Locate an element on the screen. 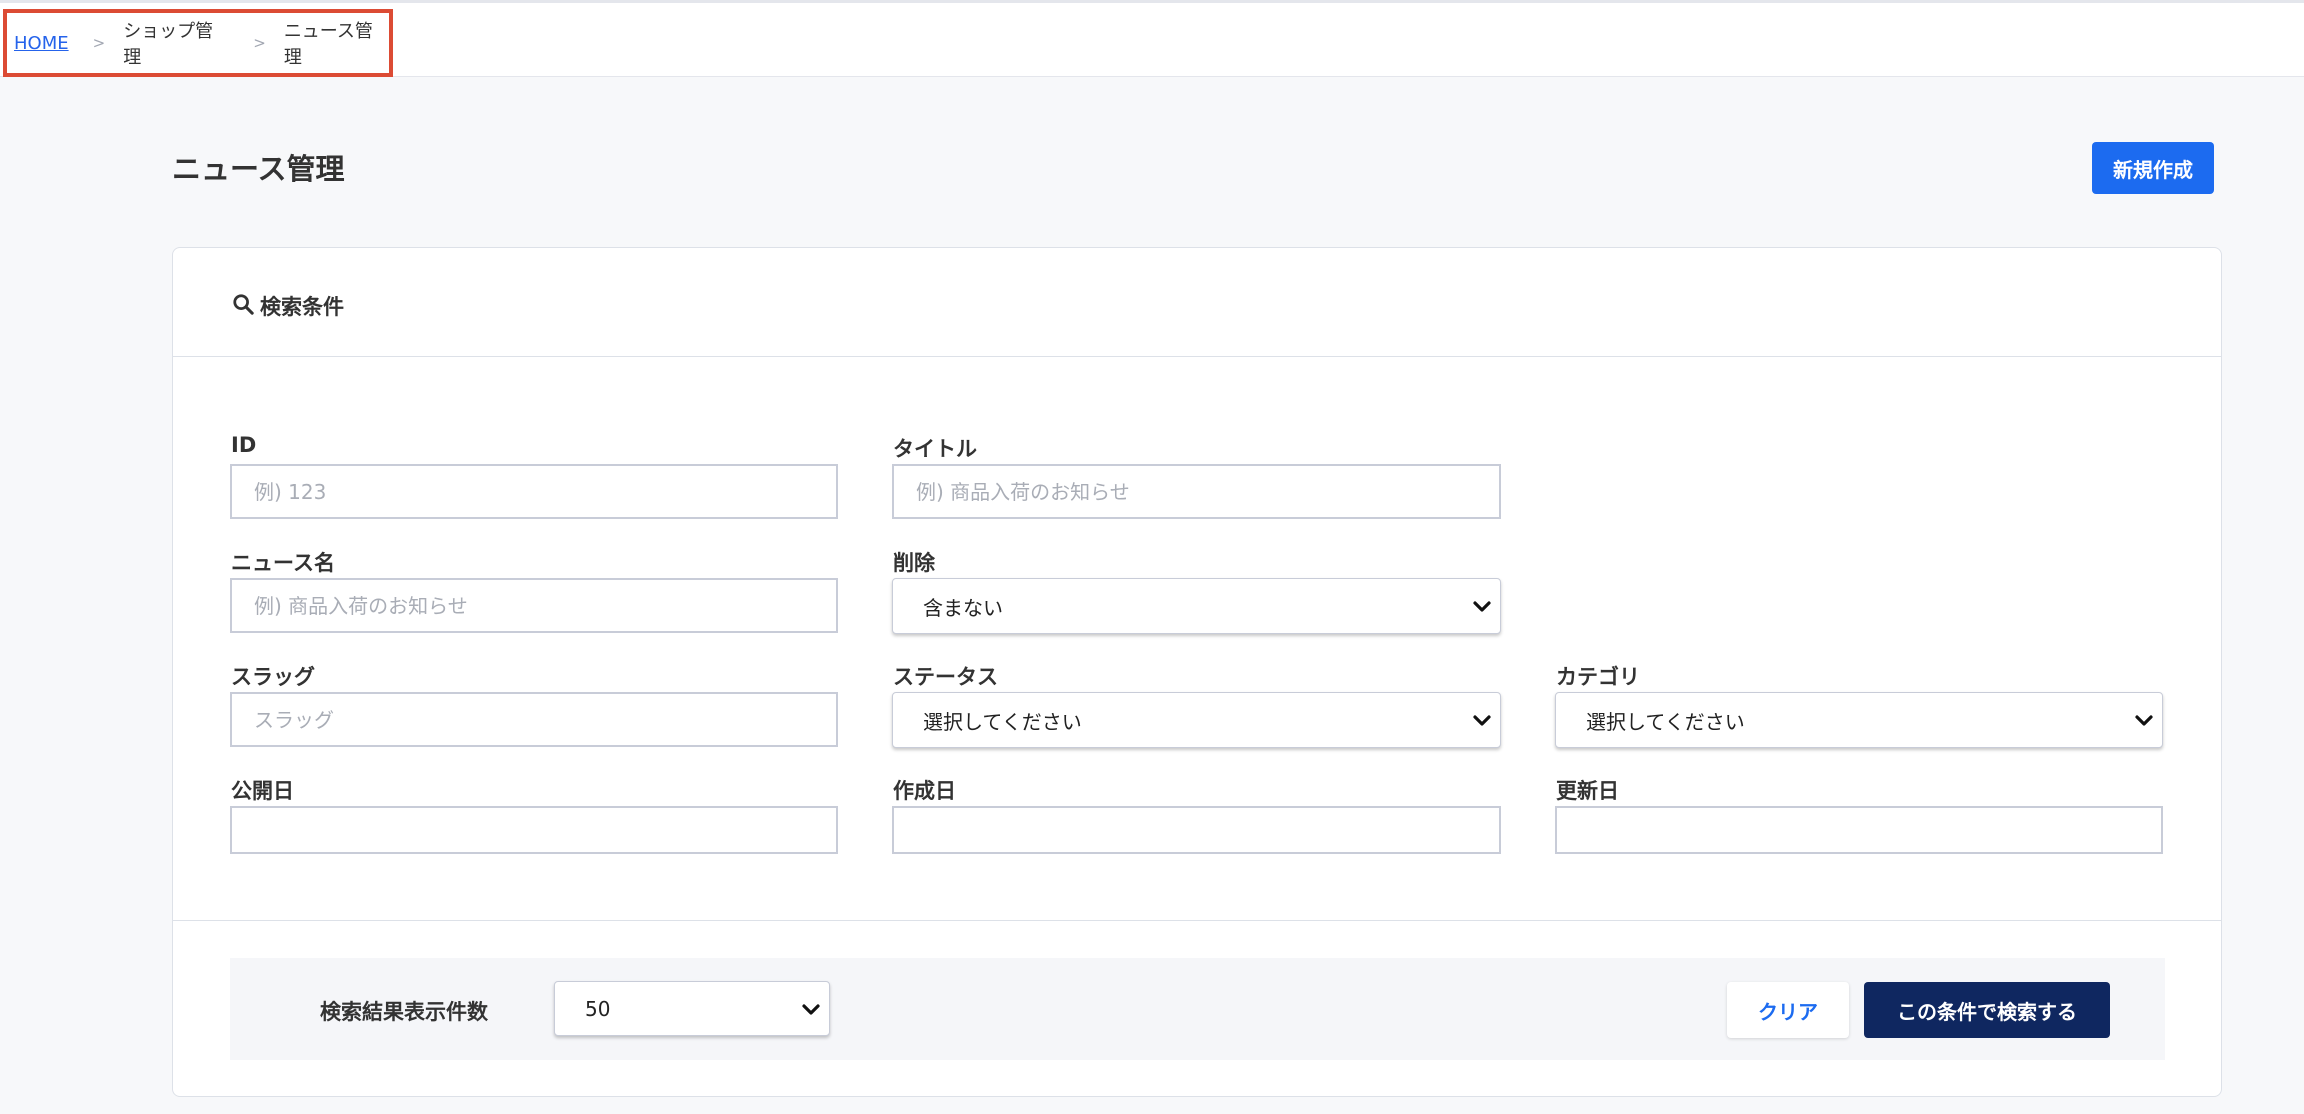  status-label: ステータス is located at coordinates (945, 677).